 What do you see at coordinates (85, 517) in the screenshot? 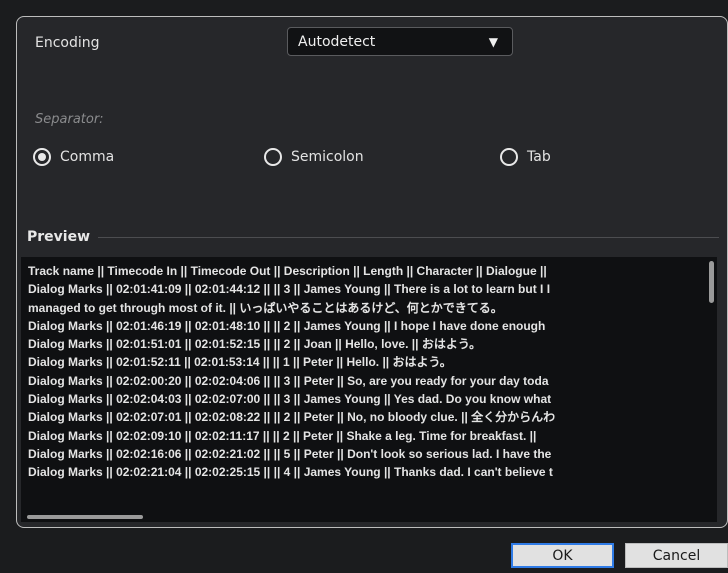
I see `horizontal-scrollbar` at bounding box center [85, 517].